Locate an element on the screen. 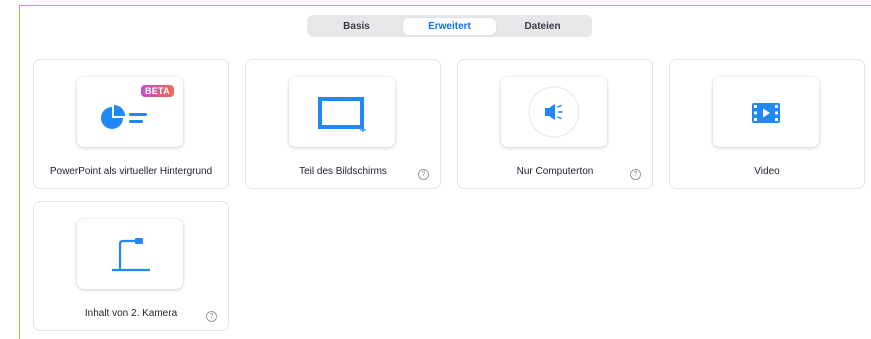 The image size is (871, 339). option-computer-audio: Nur Computerton ? is located at coordinates (555, 124).